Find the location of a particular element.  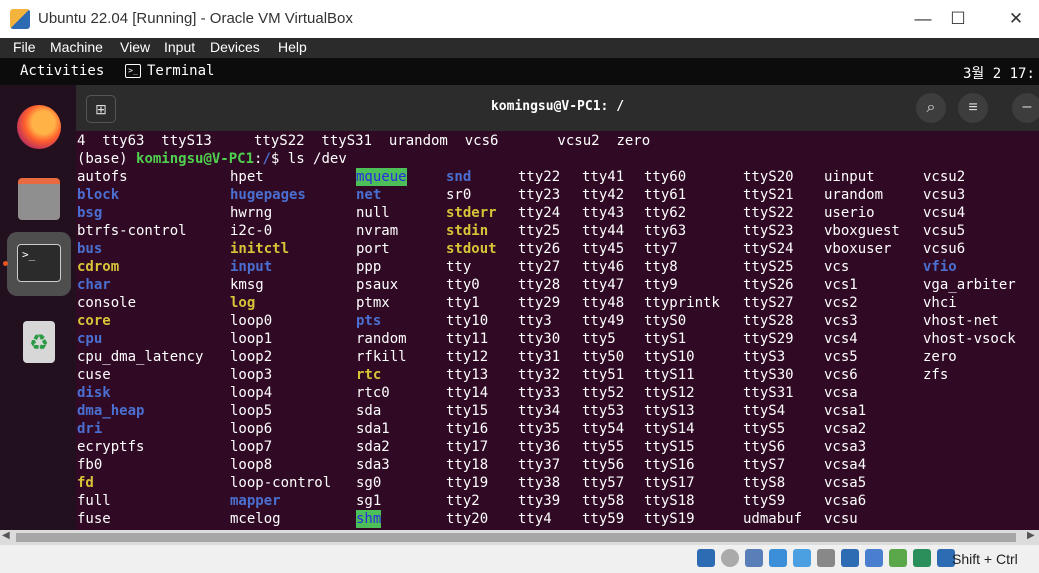

dev-entry: dma_heap is located at coordinates (111, 411).